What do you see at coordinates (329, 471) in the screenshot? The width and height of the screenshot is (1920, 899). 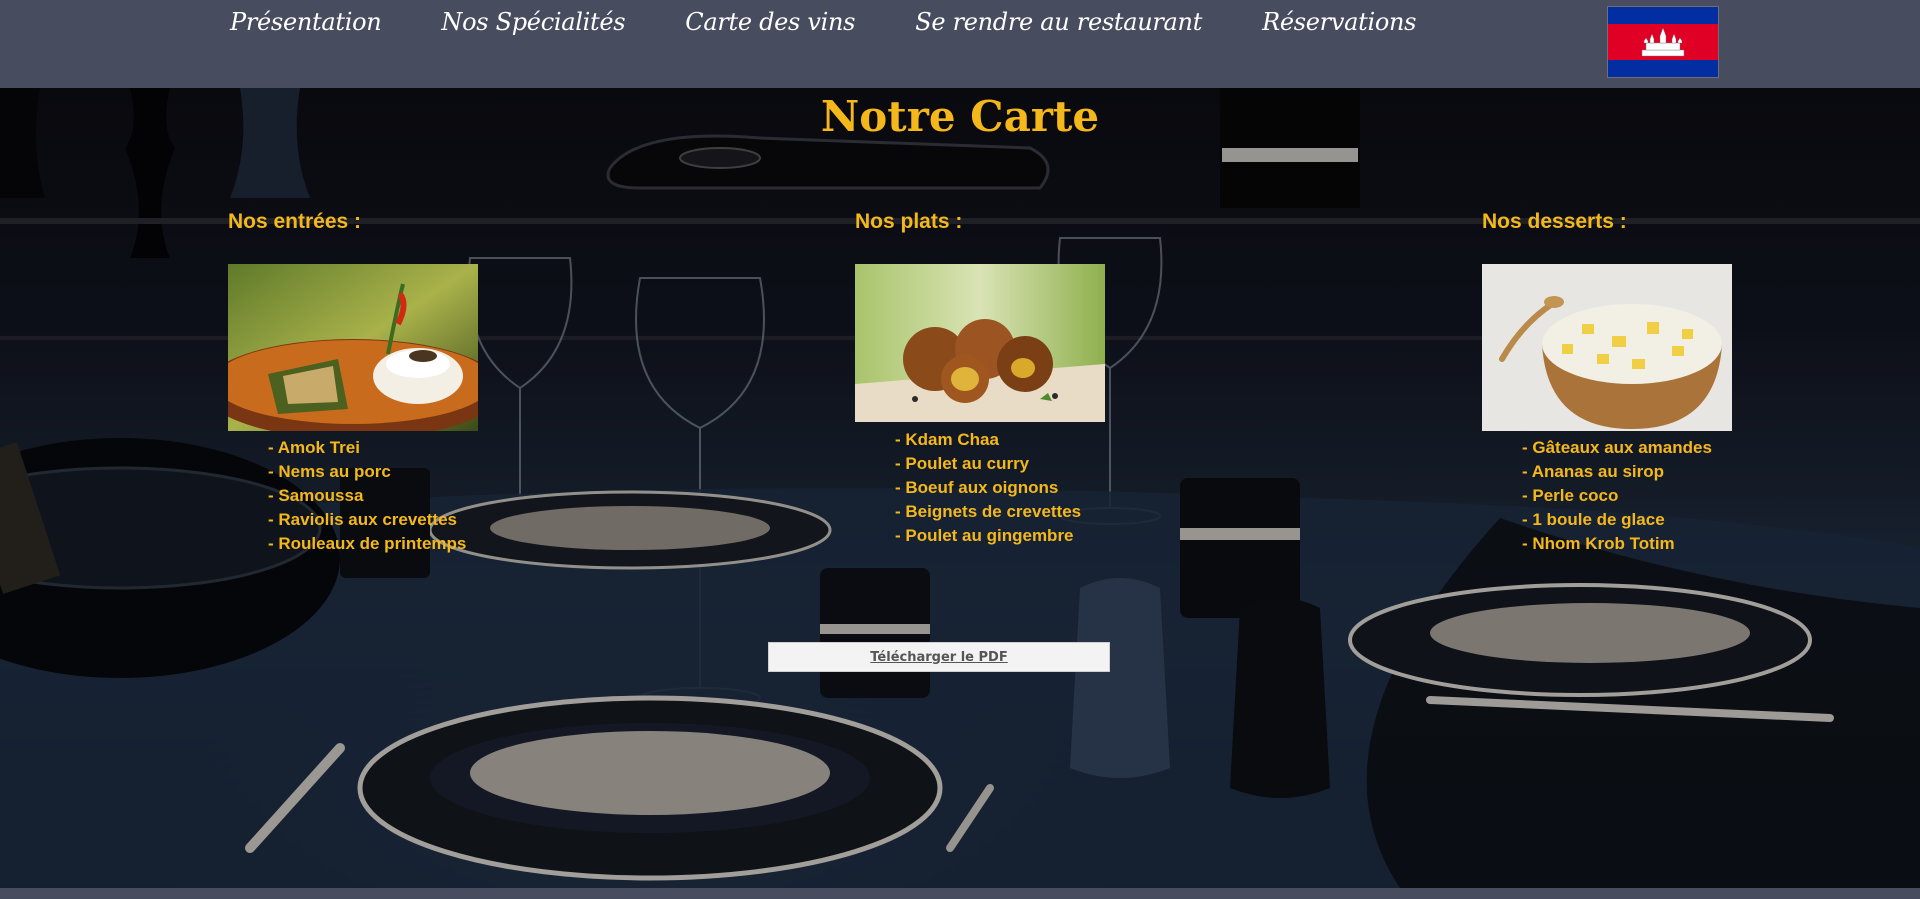 I see `list-item: - Nems au porc` at bounding box center [329, 471].